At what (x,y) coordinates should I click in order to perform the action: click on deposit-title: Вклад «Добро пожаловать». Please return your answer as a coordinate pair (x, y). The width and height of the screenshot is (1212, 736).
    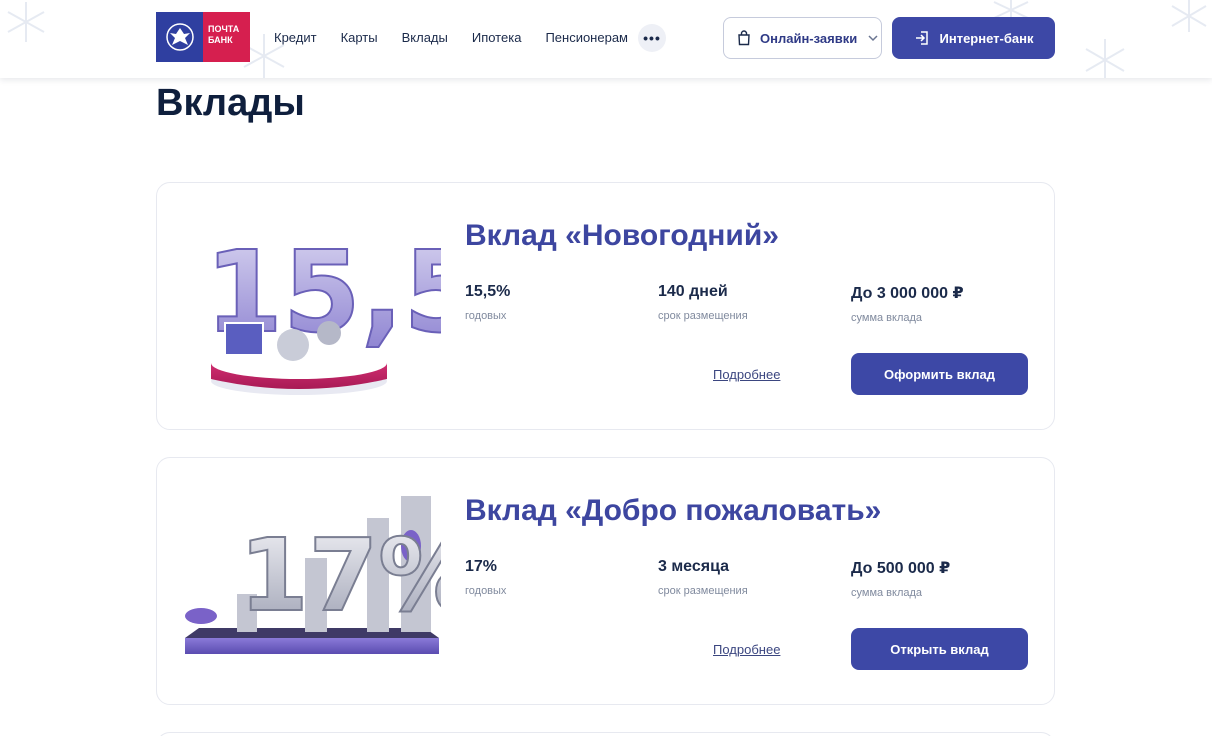
    Looking at the image, I should click on (673, 510).